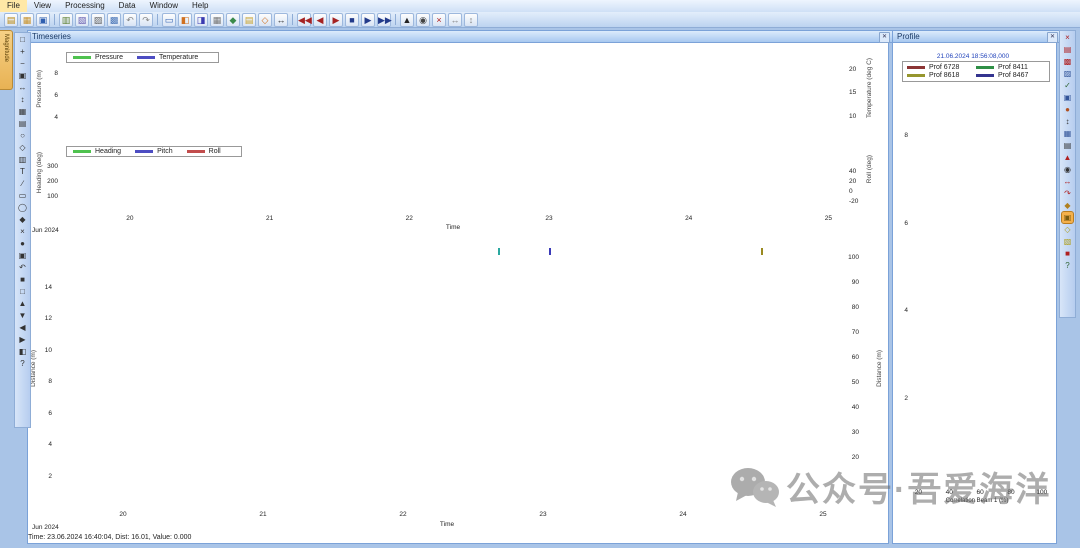 Image resolution: width=1080 pixels, height=548 pixels. I want to click on roll-tick: -20, so click(854, 201).